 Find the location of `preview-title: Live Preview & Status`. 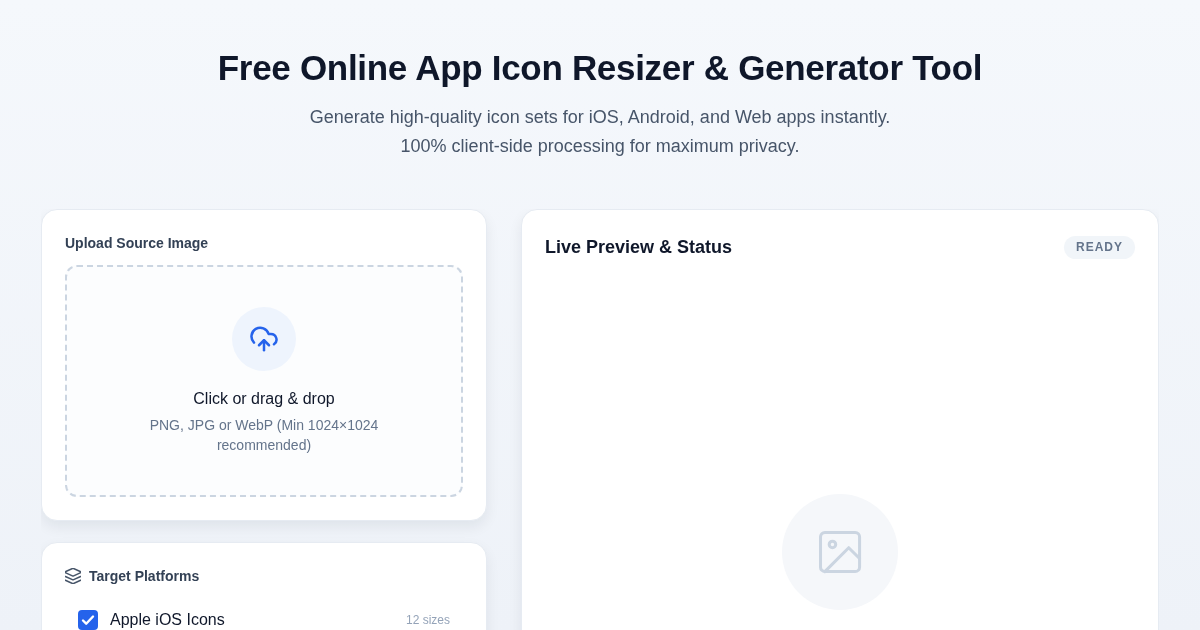

preview-title: Live Preview & Status is located at coordinates (639, 247).